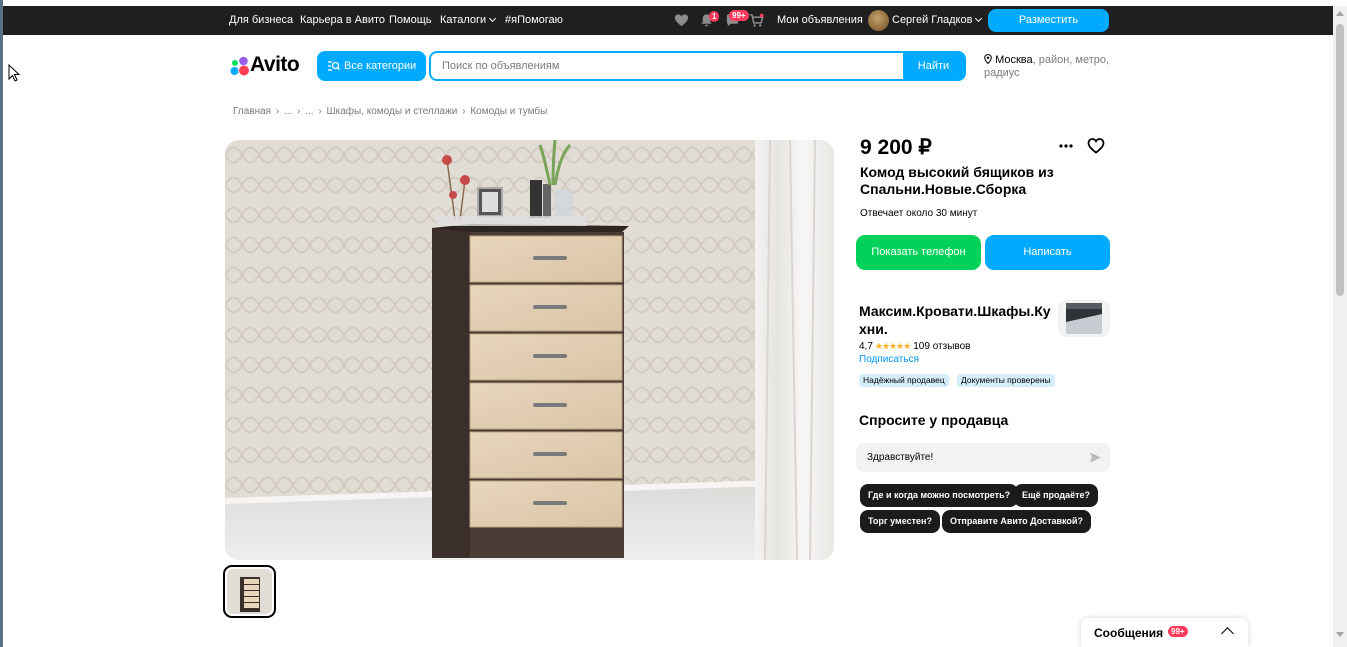 The height and width of the screenshot is (647, 1347). I want to click on reliable-seller-badge: Надёжный продавец, so click(904, 380).